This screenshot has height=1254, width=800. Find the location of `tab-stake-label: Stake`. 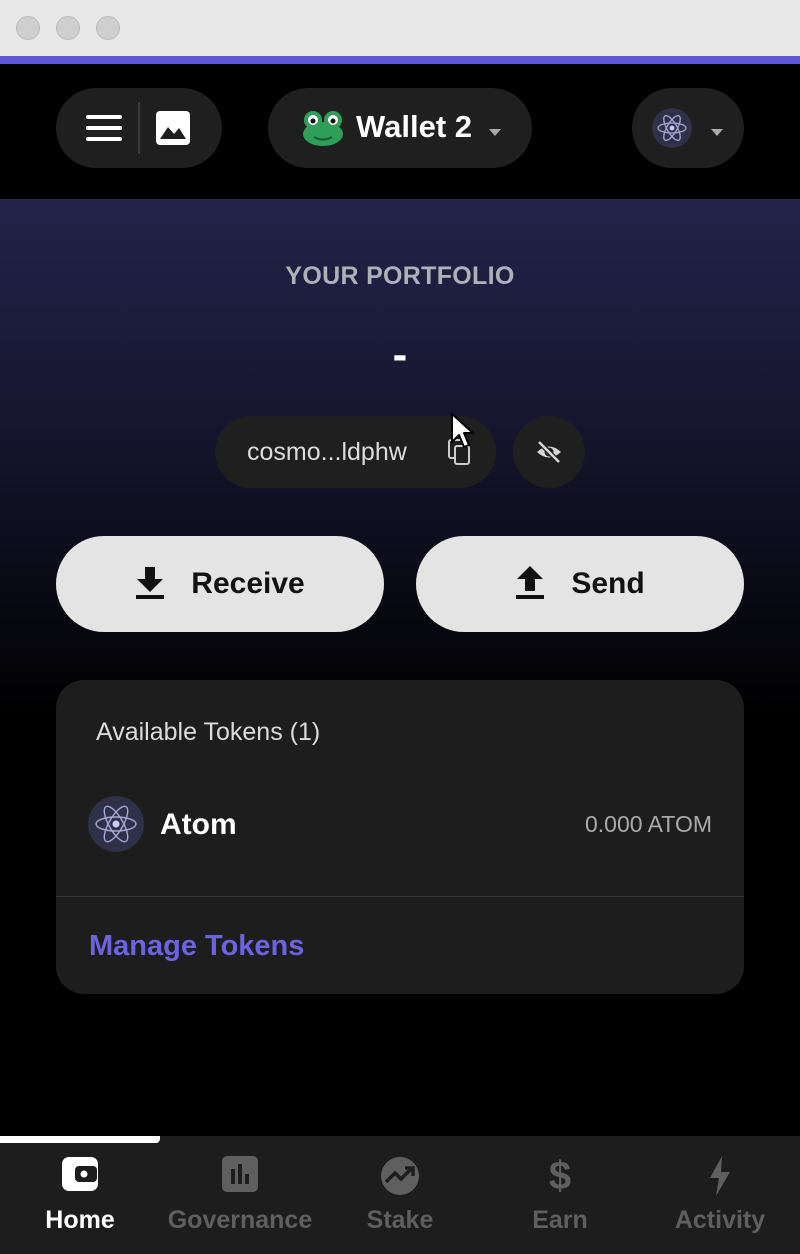

tab-stake-label: Stake is located at coordinates (400, 1220).